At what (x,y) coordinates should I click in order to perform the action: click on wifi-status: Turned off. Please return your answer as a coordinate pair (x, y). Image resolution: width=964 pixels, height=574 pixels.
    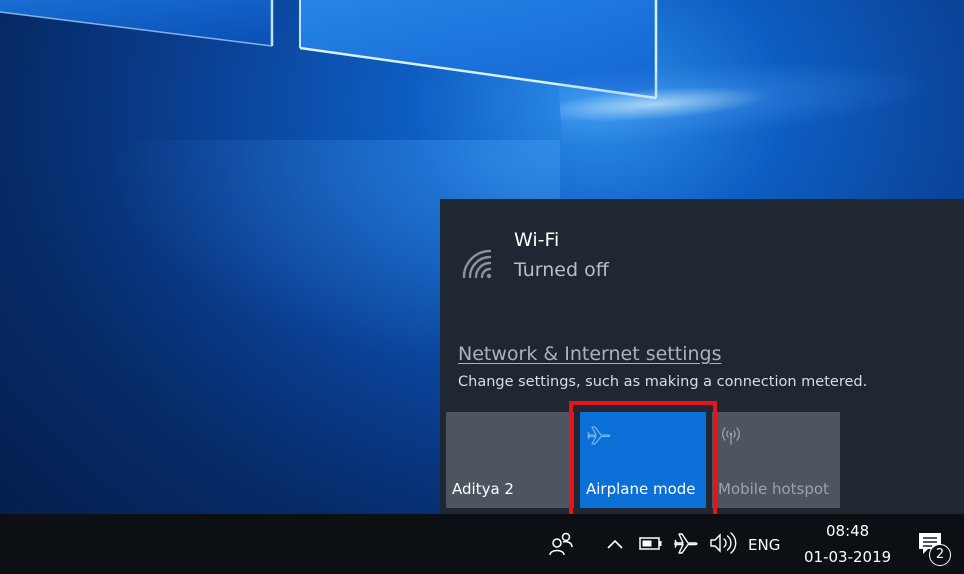
    Looking at the image, I should click on (561, 270).